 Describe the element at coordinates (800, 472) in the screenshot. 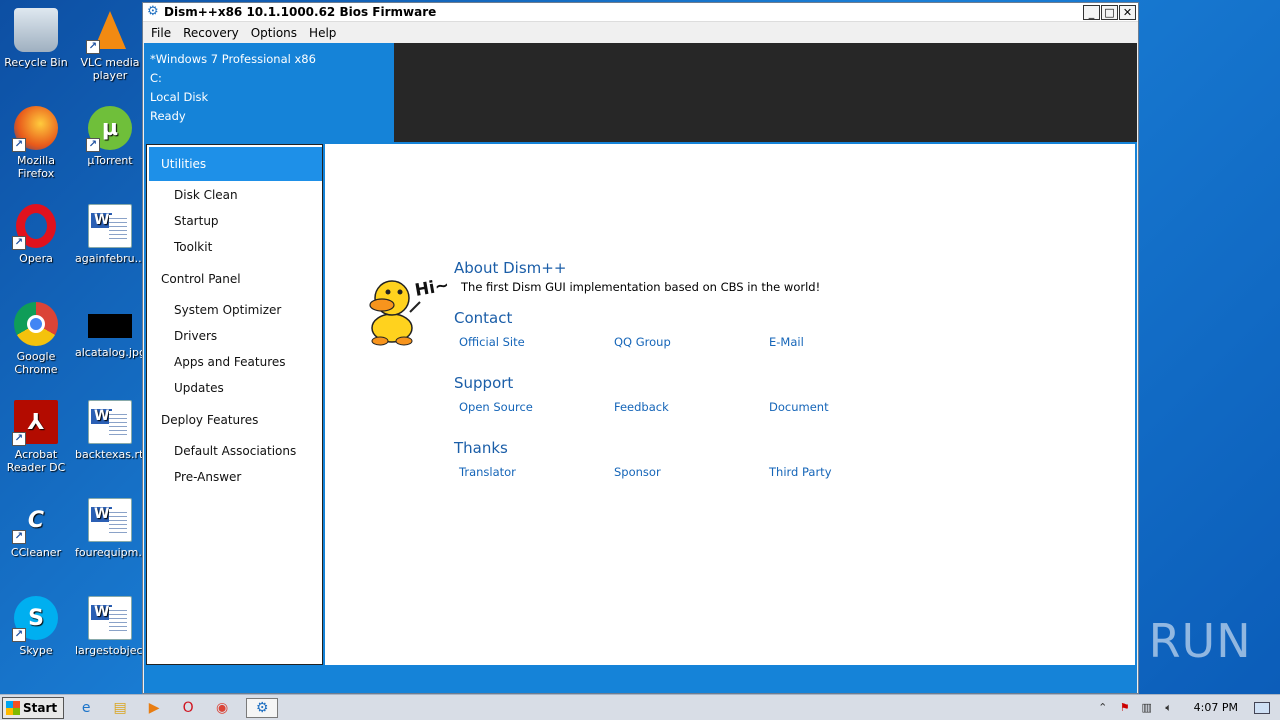

I see `third-party-link: Third Party` at that location.